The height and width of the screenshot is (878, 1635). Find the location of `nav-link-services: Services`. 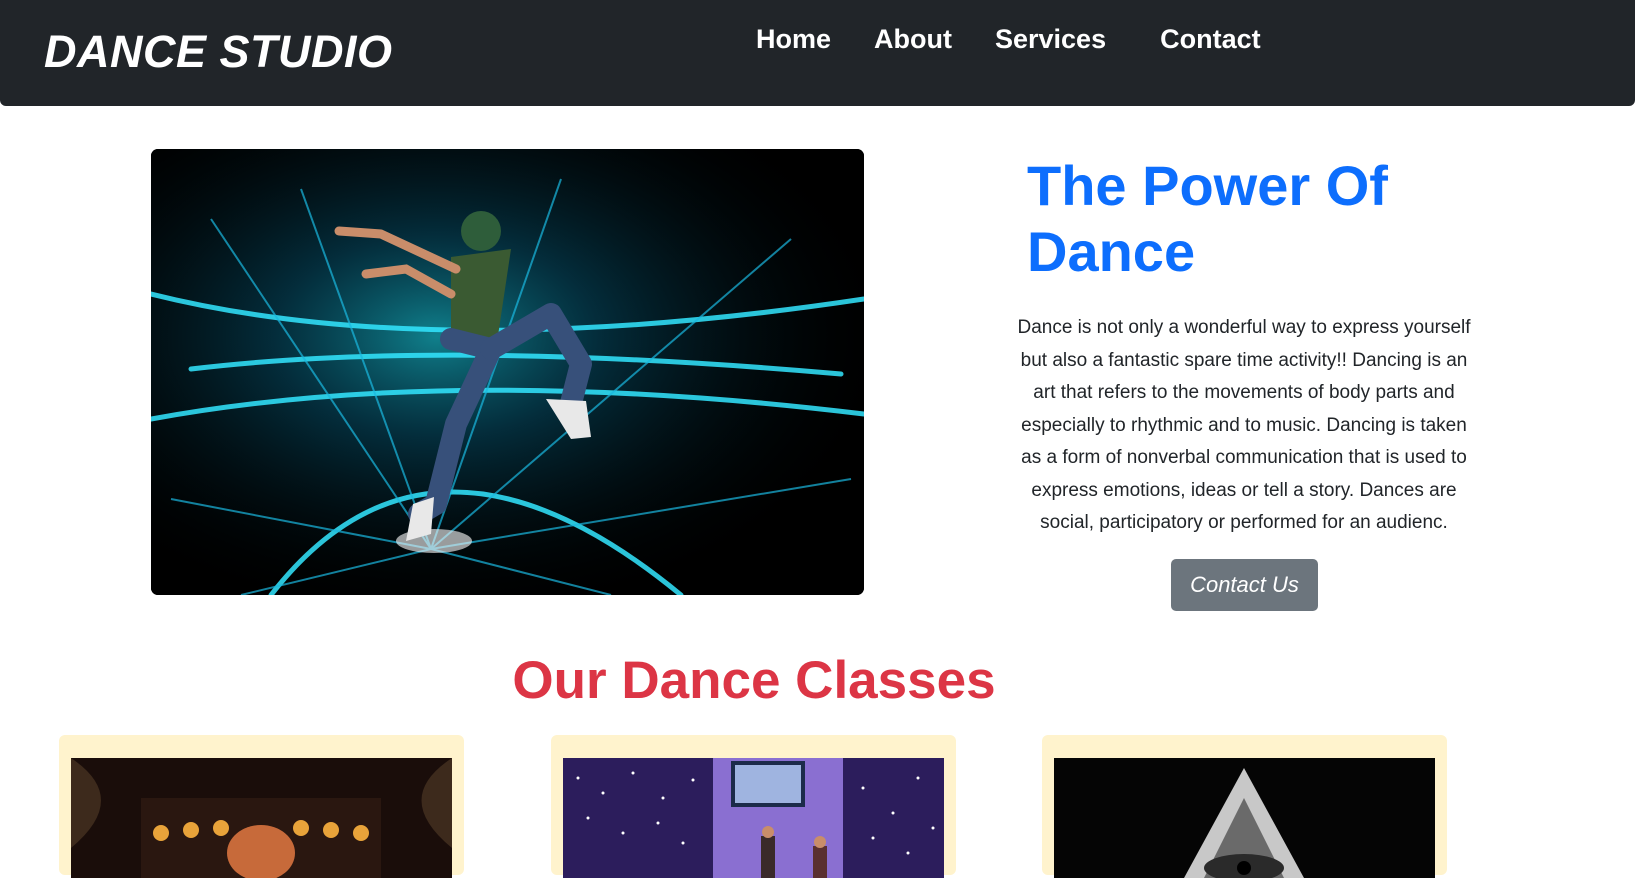

nav-link-services: Services is located at coordinates (1050, 39).